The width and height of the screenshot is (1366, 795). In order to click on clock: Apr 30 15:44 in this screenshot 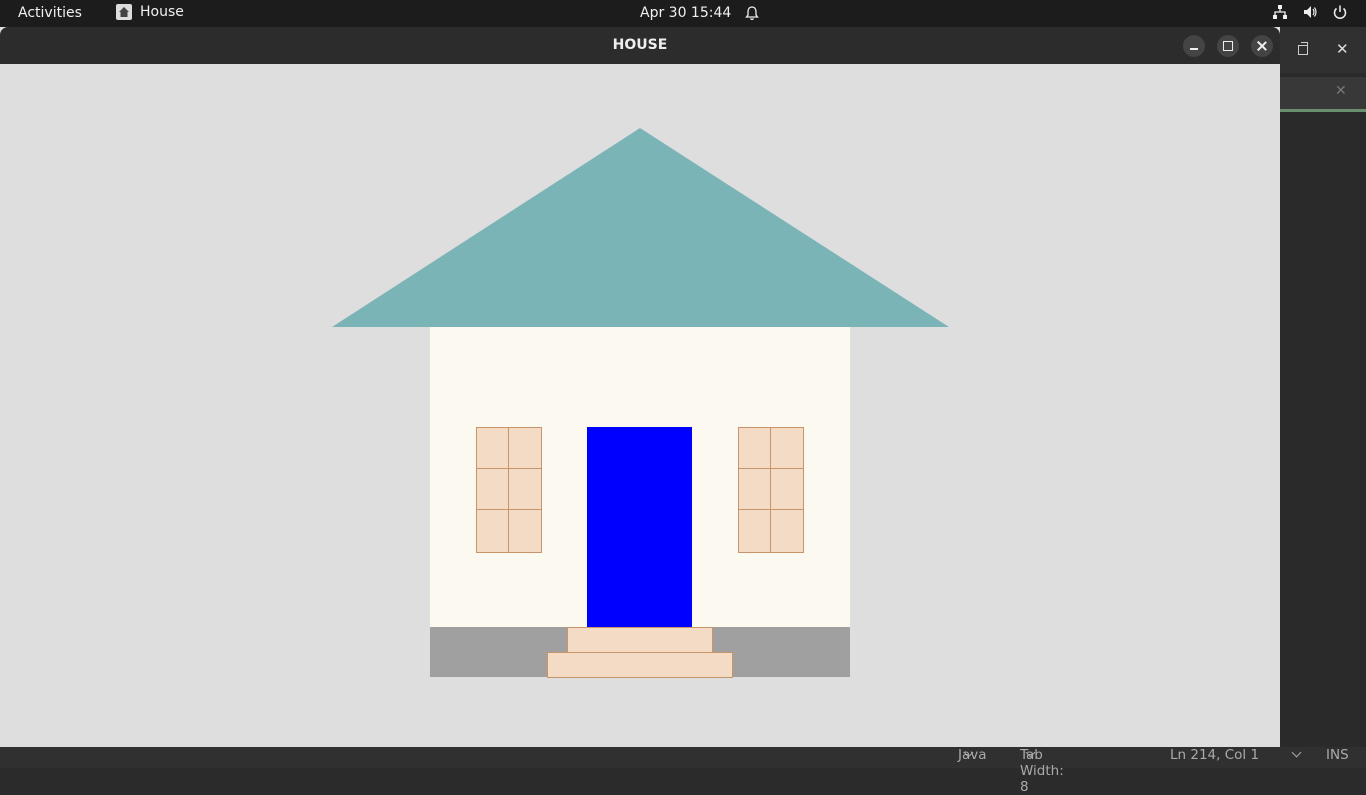, I will do `click(685, 13)`.